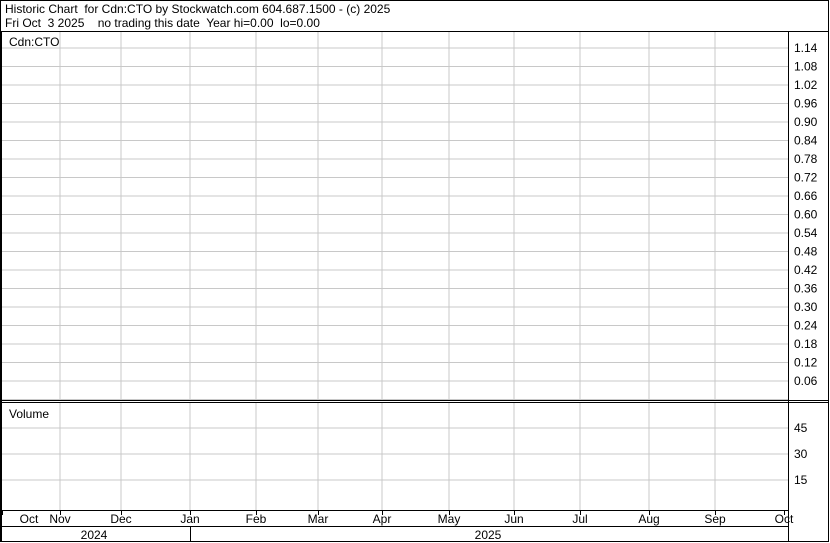 The image size is (830, 543). I want to click on price-tick-label: 1.14, so click(806, 48).